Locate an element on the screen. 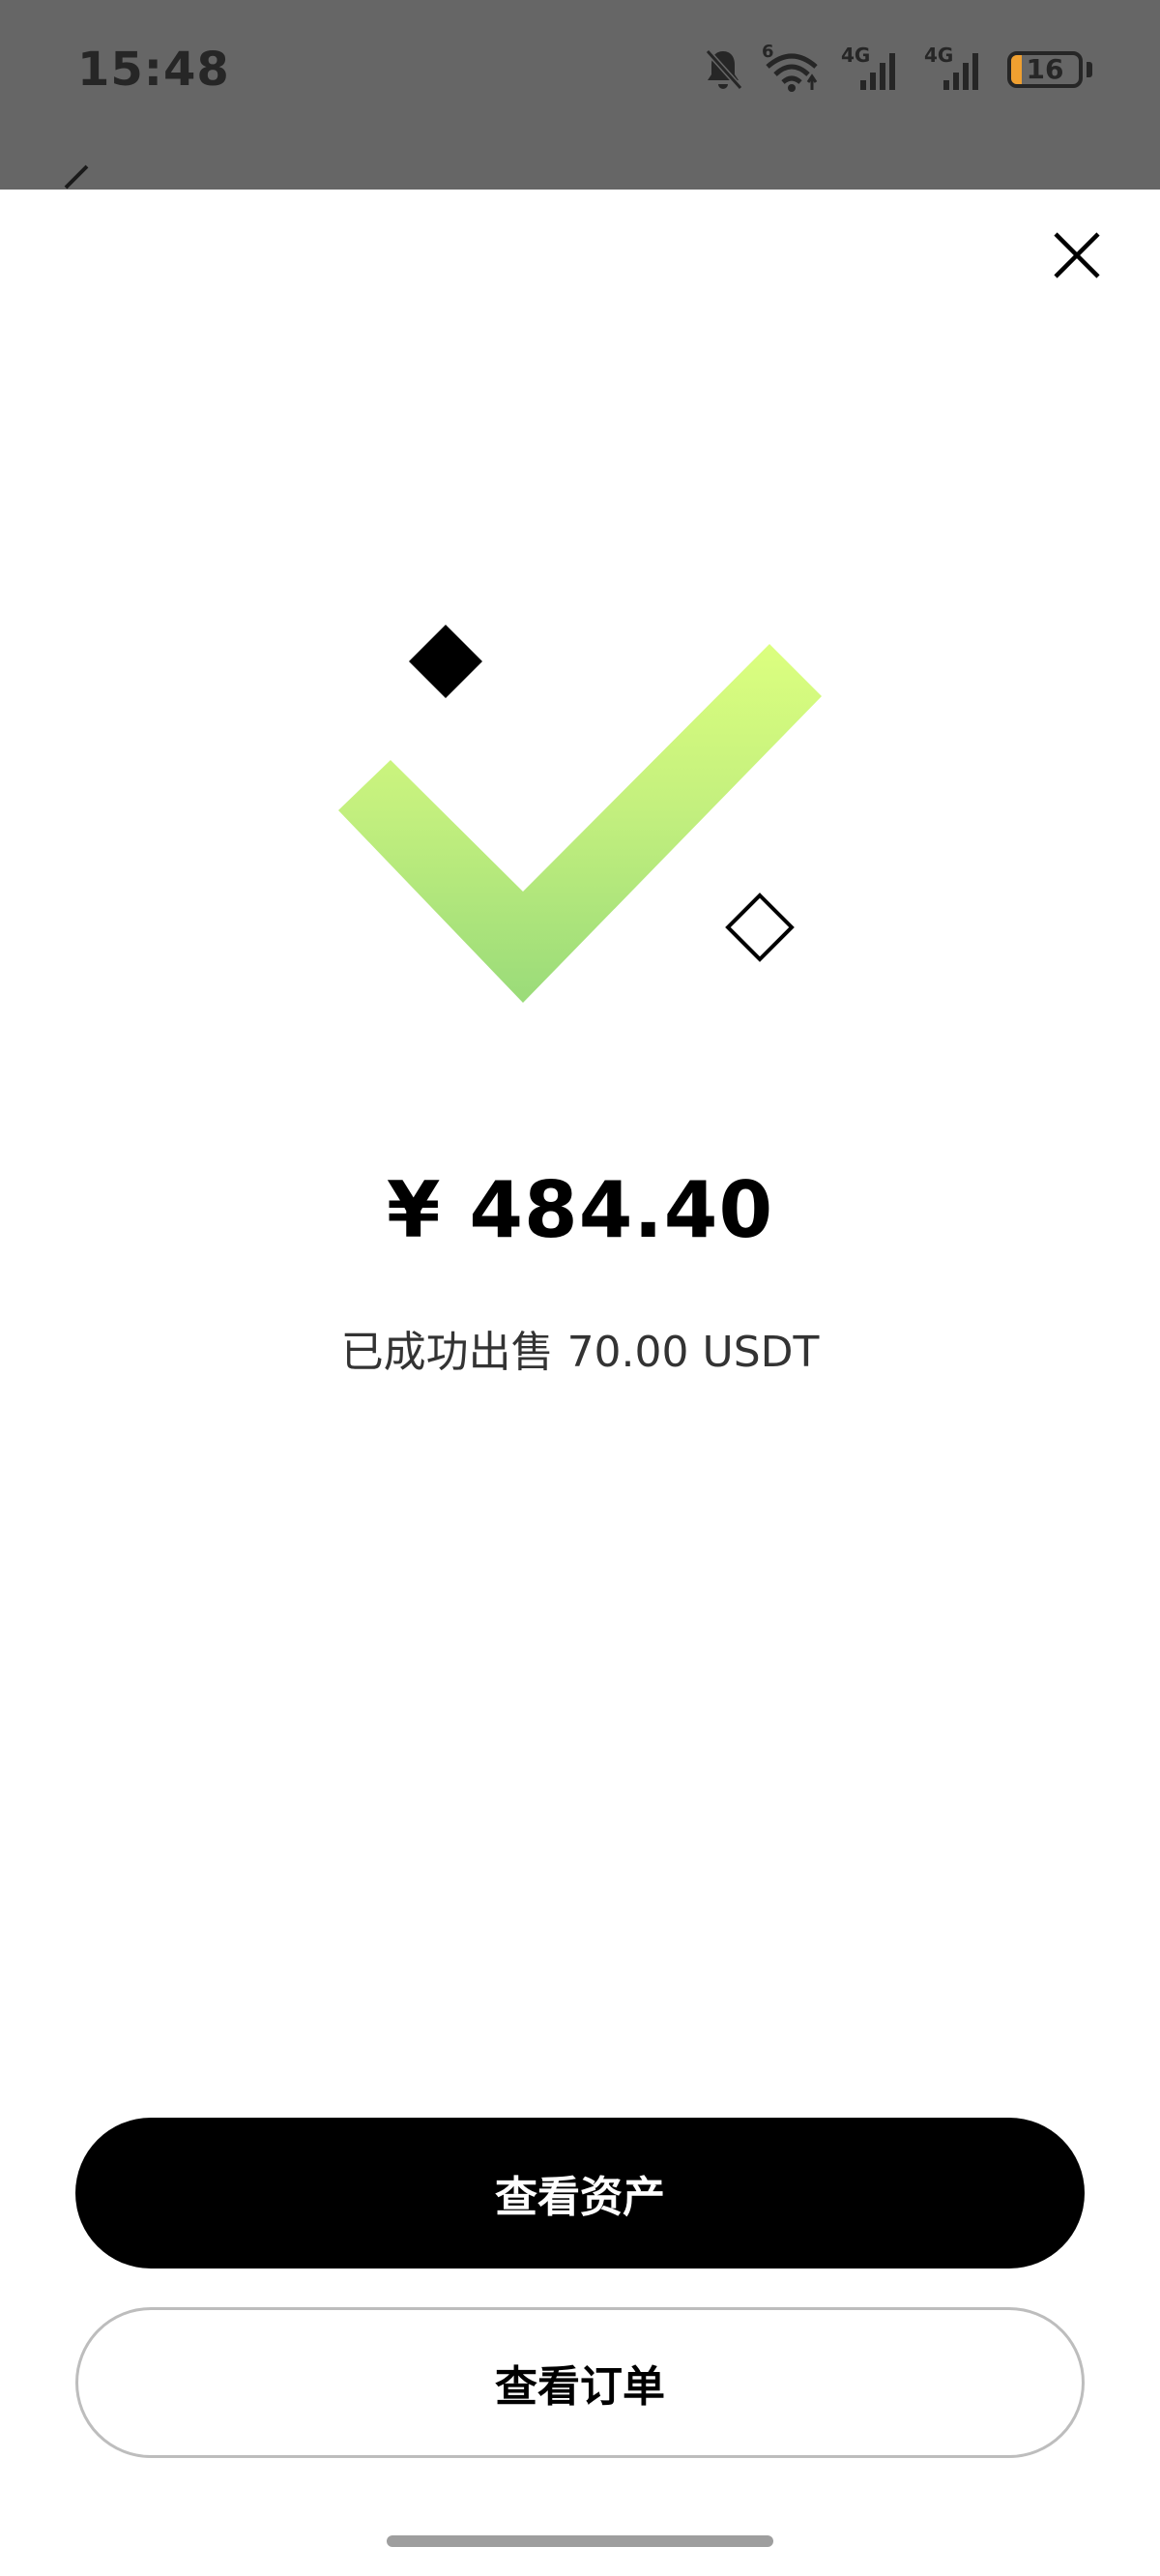 The height and width of the screenshot is (2576, 1160). battery-level: 16 is located at coordinates (1045, 69).